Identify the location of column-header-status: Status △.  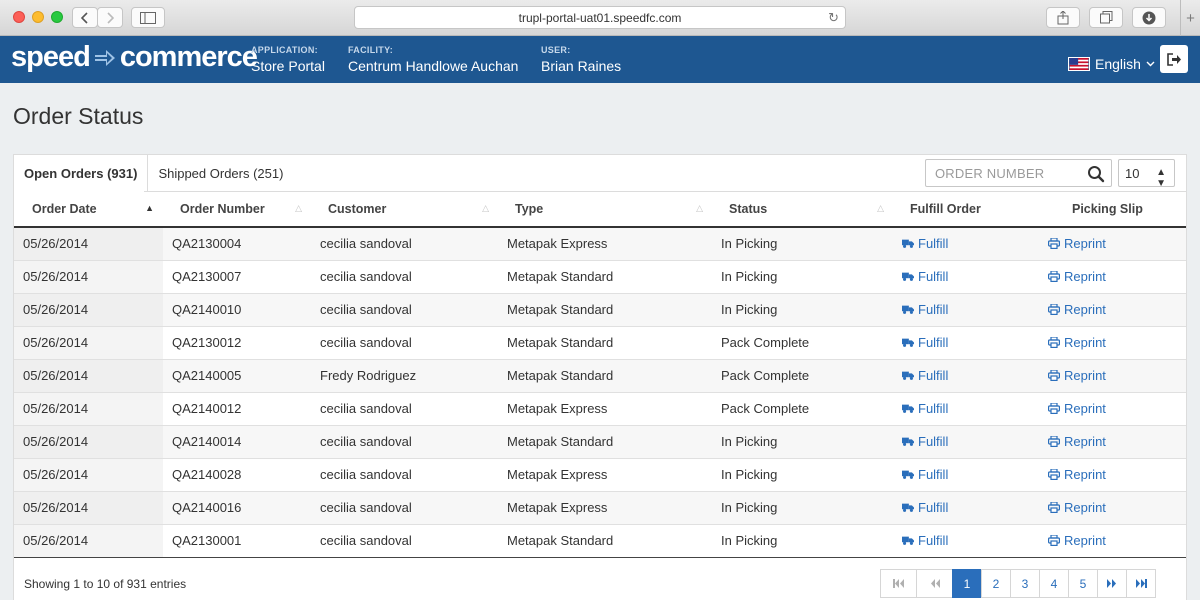
(802, 210).